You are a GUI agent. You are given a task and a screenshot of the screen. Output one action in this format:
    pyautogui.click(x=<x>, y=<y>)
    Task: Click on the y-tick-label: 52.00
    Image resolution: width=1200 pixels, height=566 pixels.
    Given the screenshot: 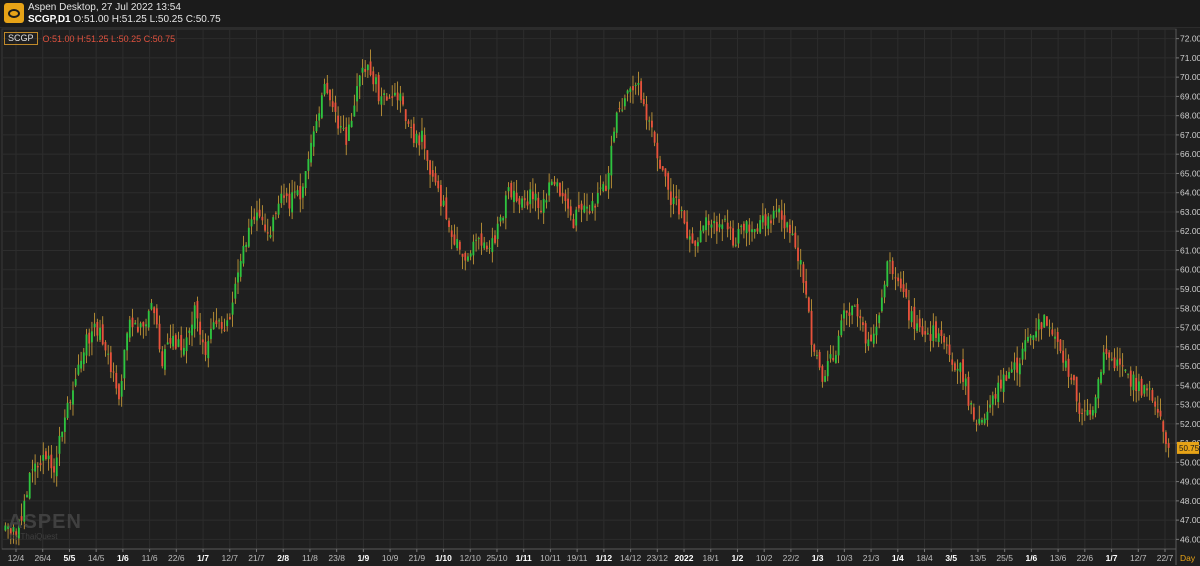 What is the action you would take?
    pyautogui.click(x=1190, y=424)
    